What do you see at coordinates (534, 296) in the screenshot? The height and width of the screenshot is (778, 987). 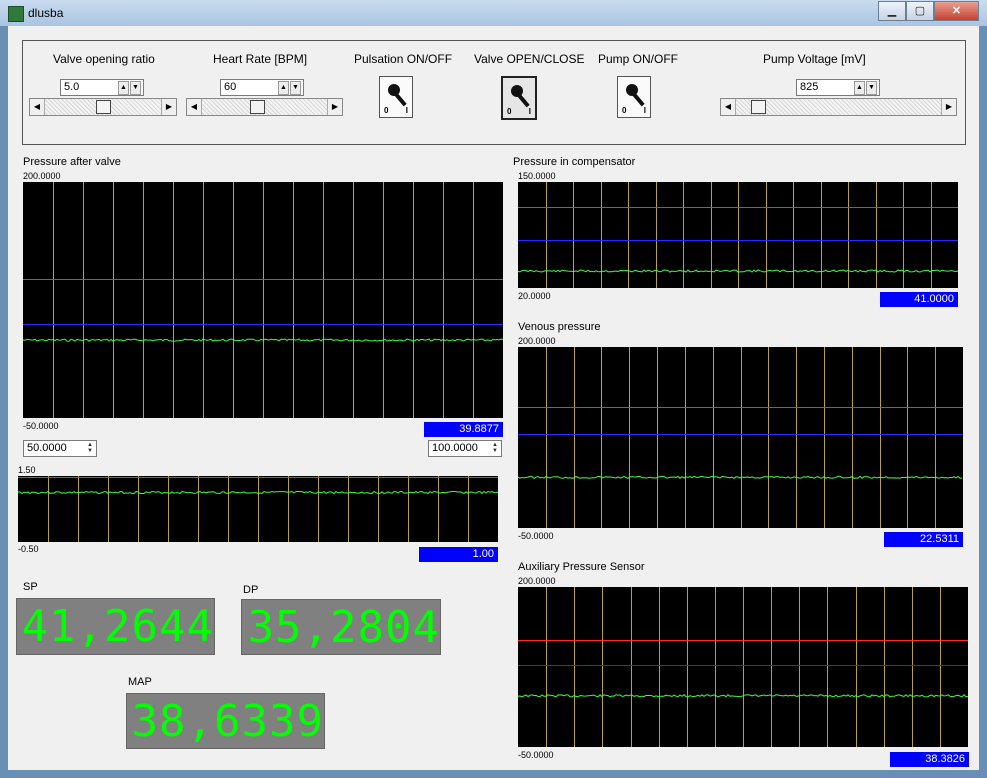 I see `compensator-min: 20.0000` at bounding box center [534, 296].